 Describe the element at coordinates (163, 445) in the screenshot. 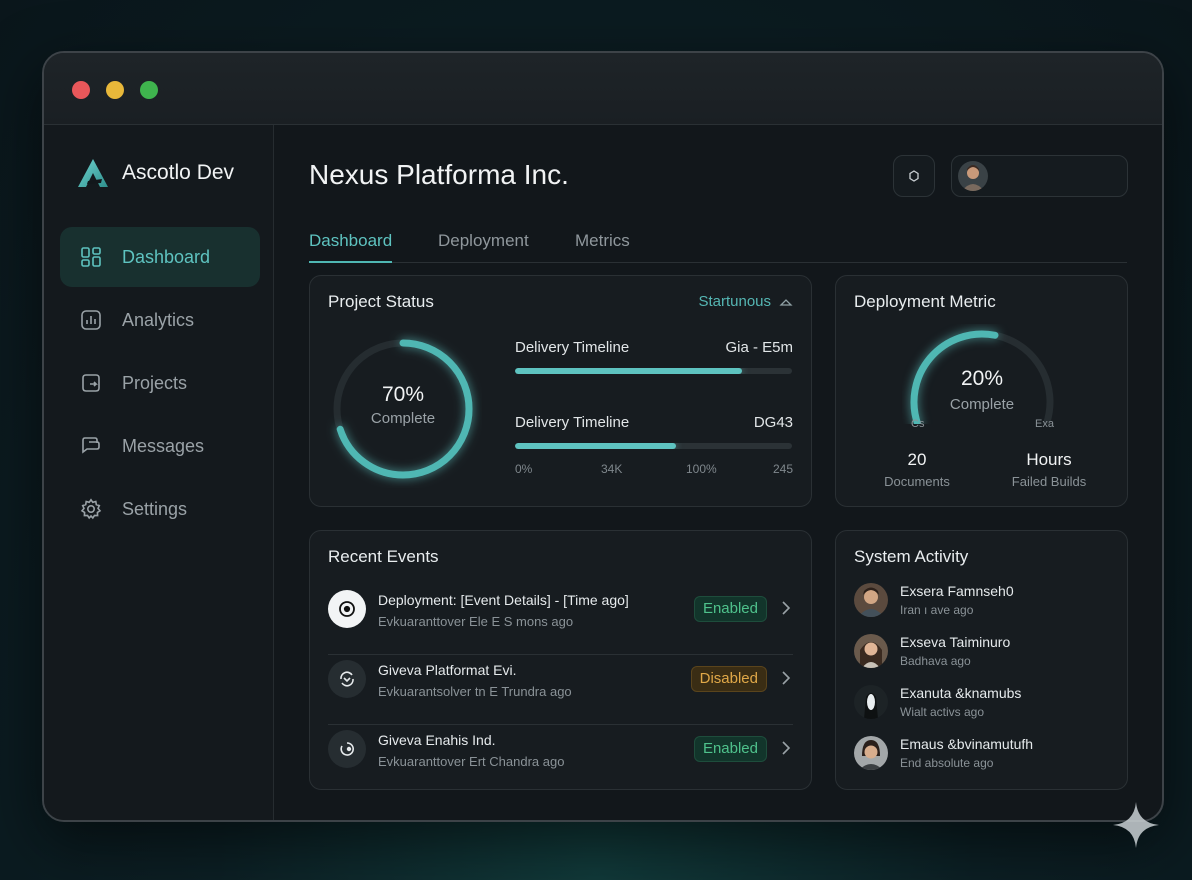

I see `sidebar-item-label: Messages` at that location.